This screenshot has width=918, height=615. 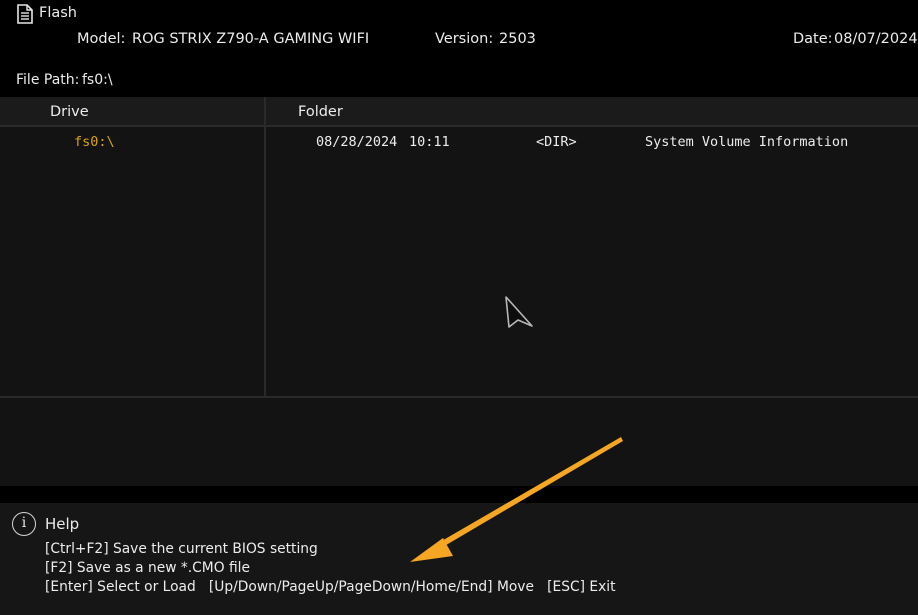 I want to click on version-label: Version:, so click(x=464, y=39).